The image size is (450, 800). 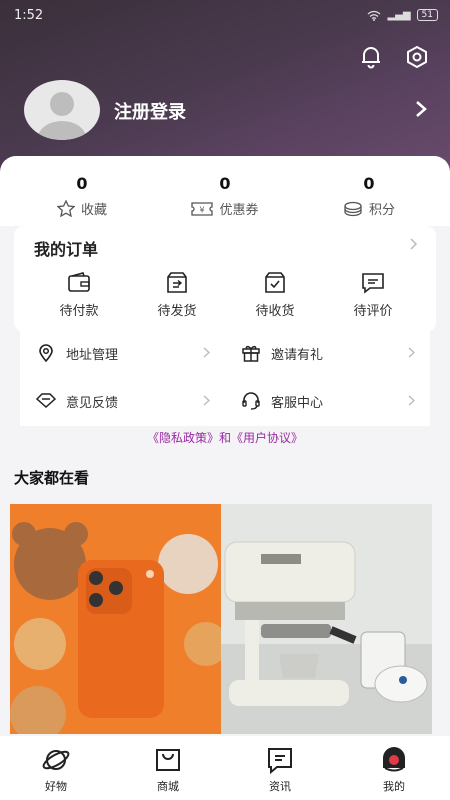 I want to click on service-address: 地址管理, so click(x=120, y=353).